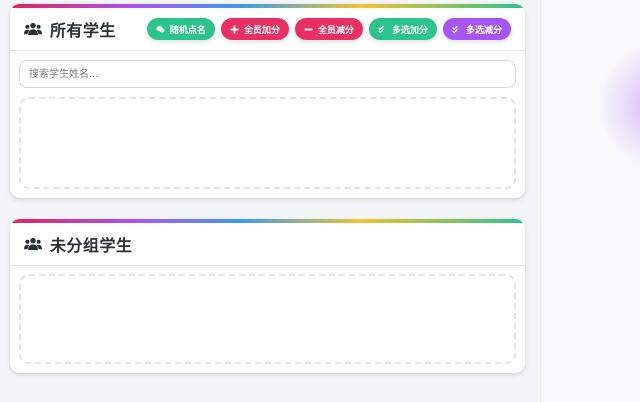 Image resolution: width=640 pixels, height=402 pixels. Describe the element at coordinates (267, 74) in the screenshot. I see `student-search-input` at that location.